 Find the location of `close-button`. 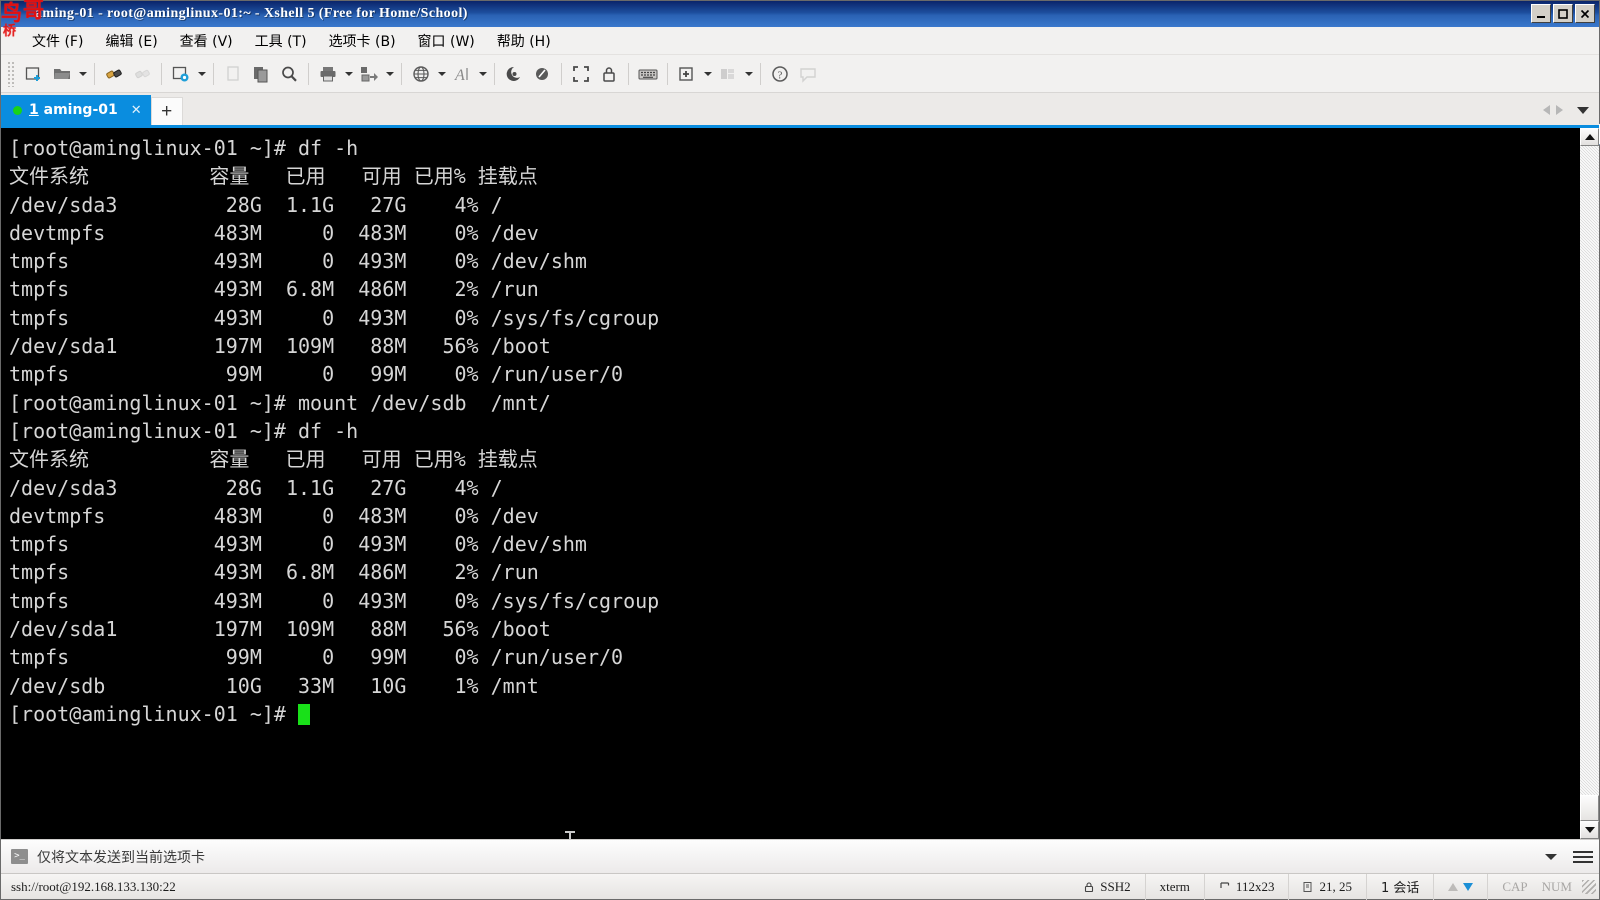

close-button is located at coordinates (1585, 13).